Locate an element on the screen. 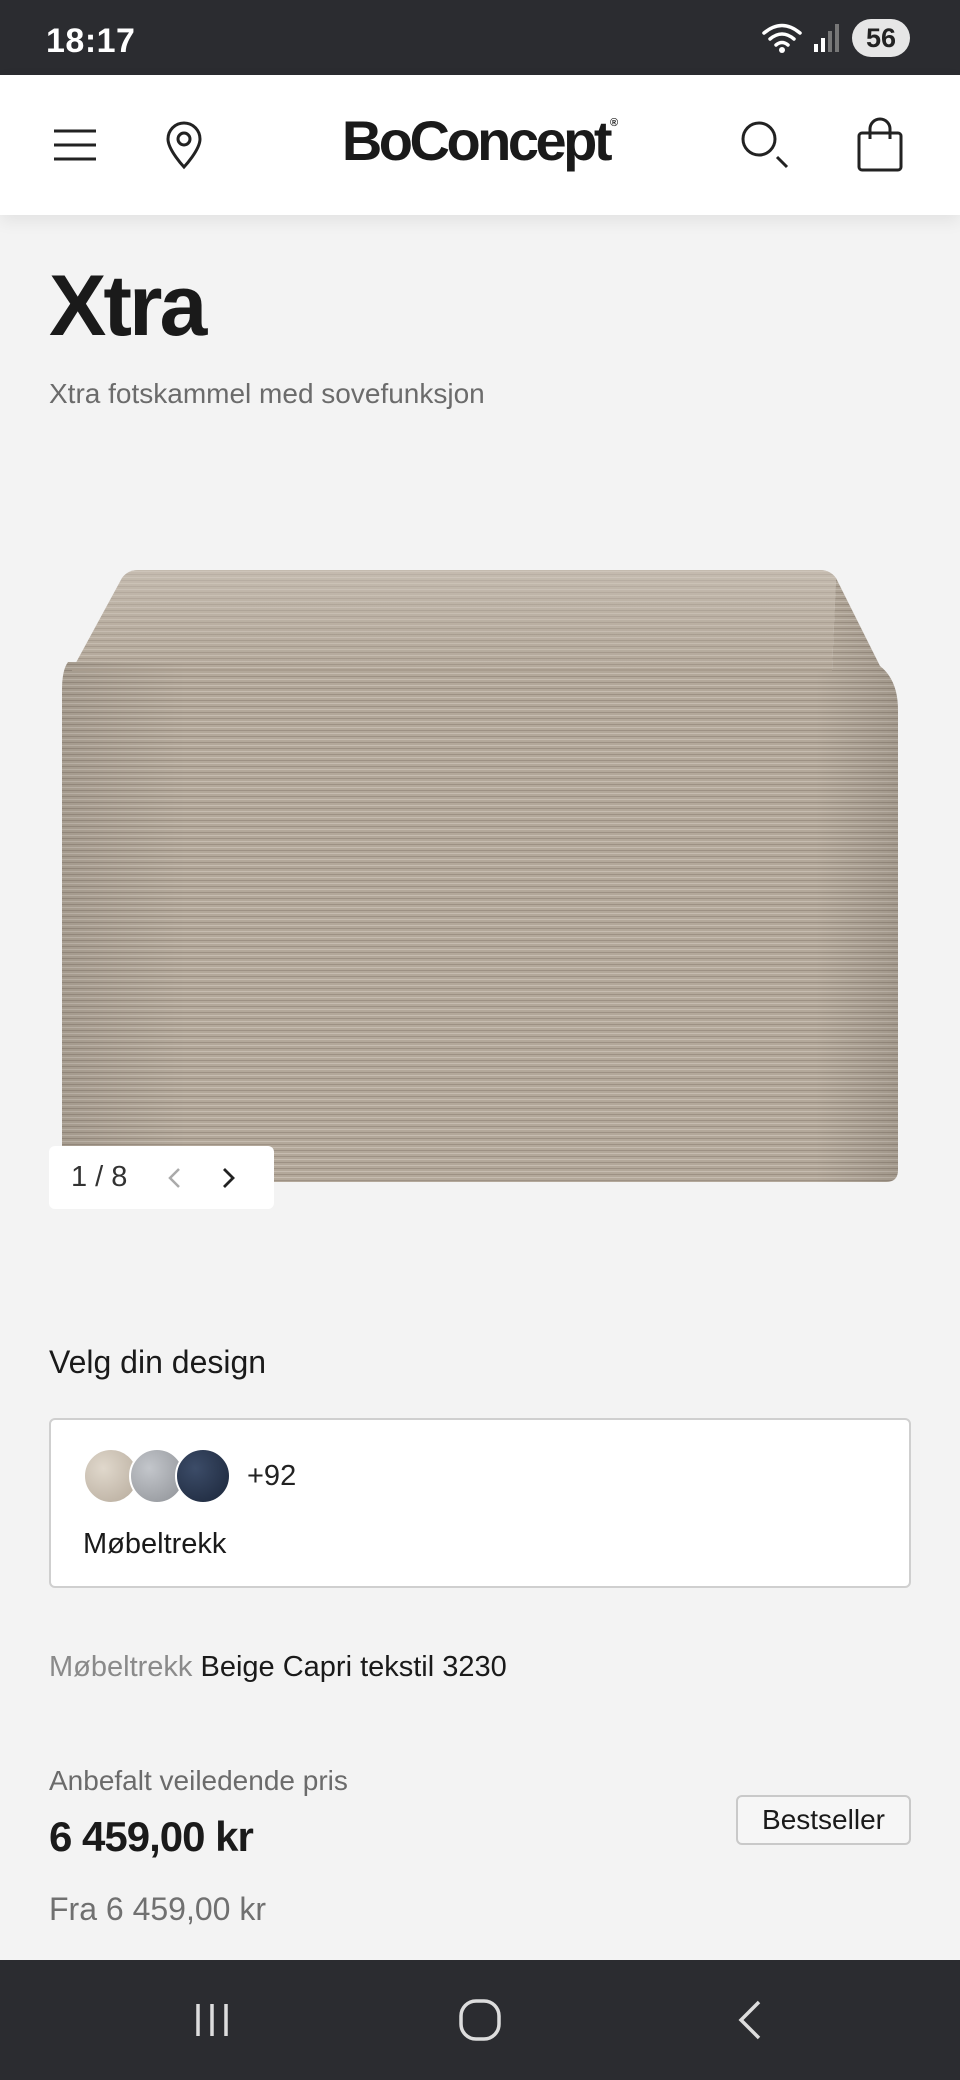 The height and width of the screenshot is (2080, 960). battery-icon: 56 is located at coordinates (881, 38).